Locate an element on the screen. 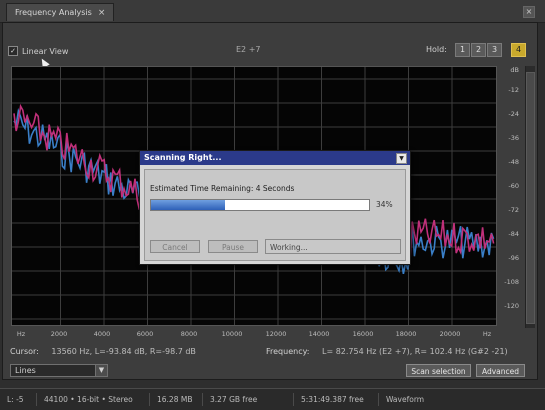  hold-button-2: 2 is located at coordinates (478, 50).